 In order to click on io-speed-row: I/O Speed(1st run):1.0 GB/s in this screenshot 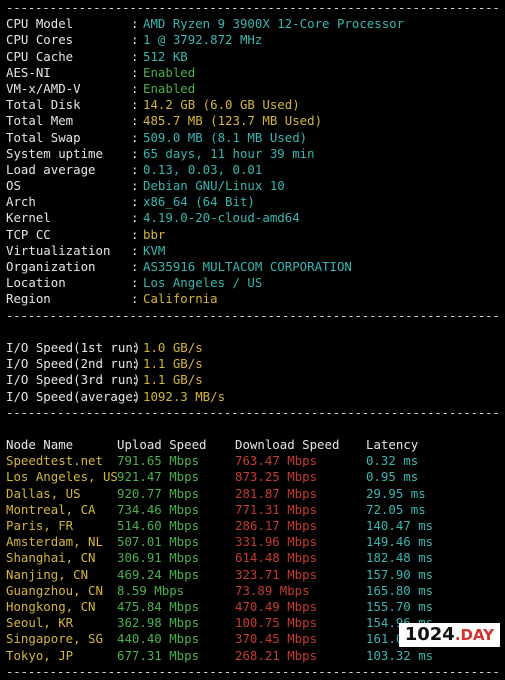, I will do `click(253, 348)`.